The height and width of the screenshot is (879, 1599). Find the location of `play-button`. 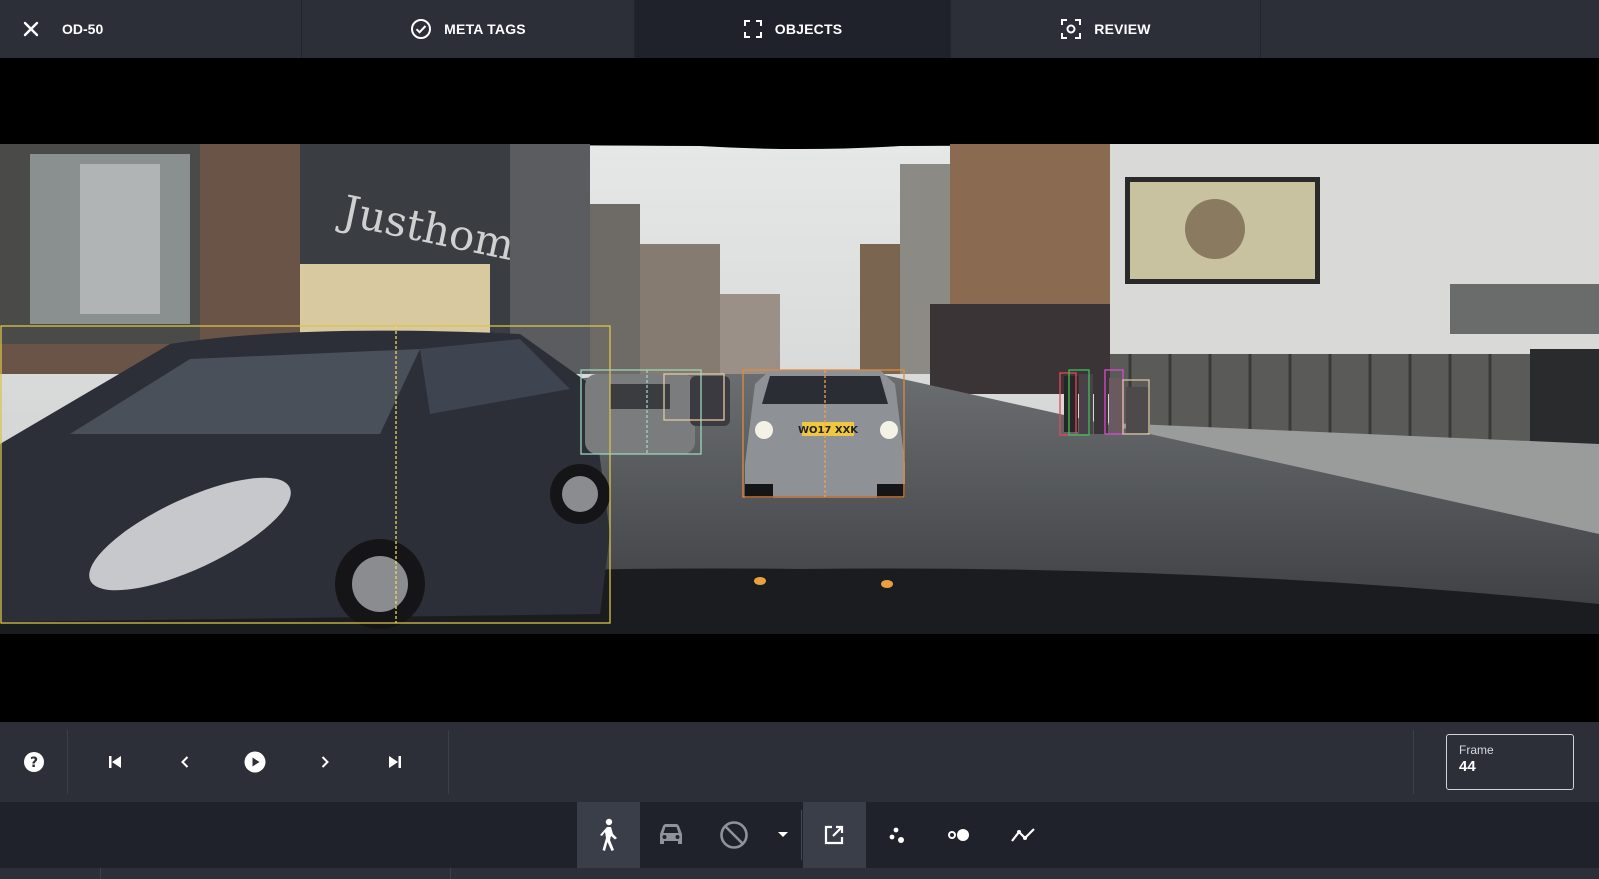

play-button is located at coordinates (255, 762).